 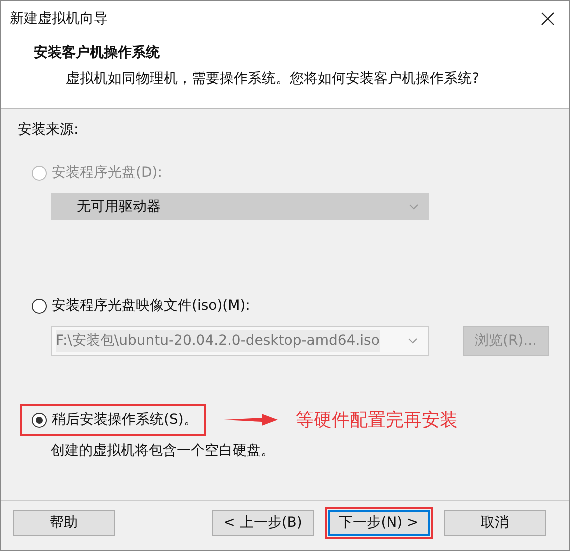 What do you see at coordinates (151, 306) in the screenshot?
I see `radio-label: 安装程序光盘映像文件(iso)(M):` at bounding box center [151, 306].